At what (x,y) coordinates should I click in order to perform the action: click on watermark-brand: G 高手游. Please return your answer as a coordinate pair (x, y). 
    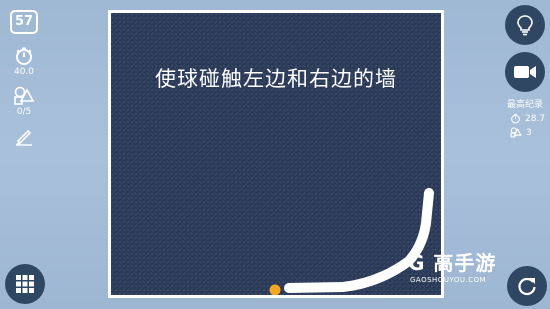
    Looking at the image, I should click on (452, 263).